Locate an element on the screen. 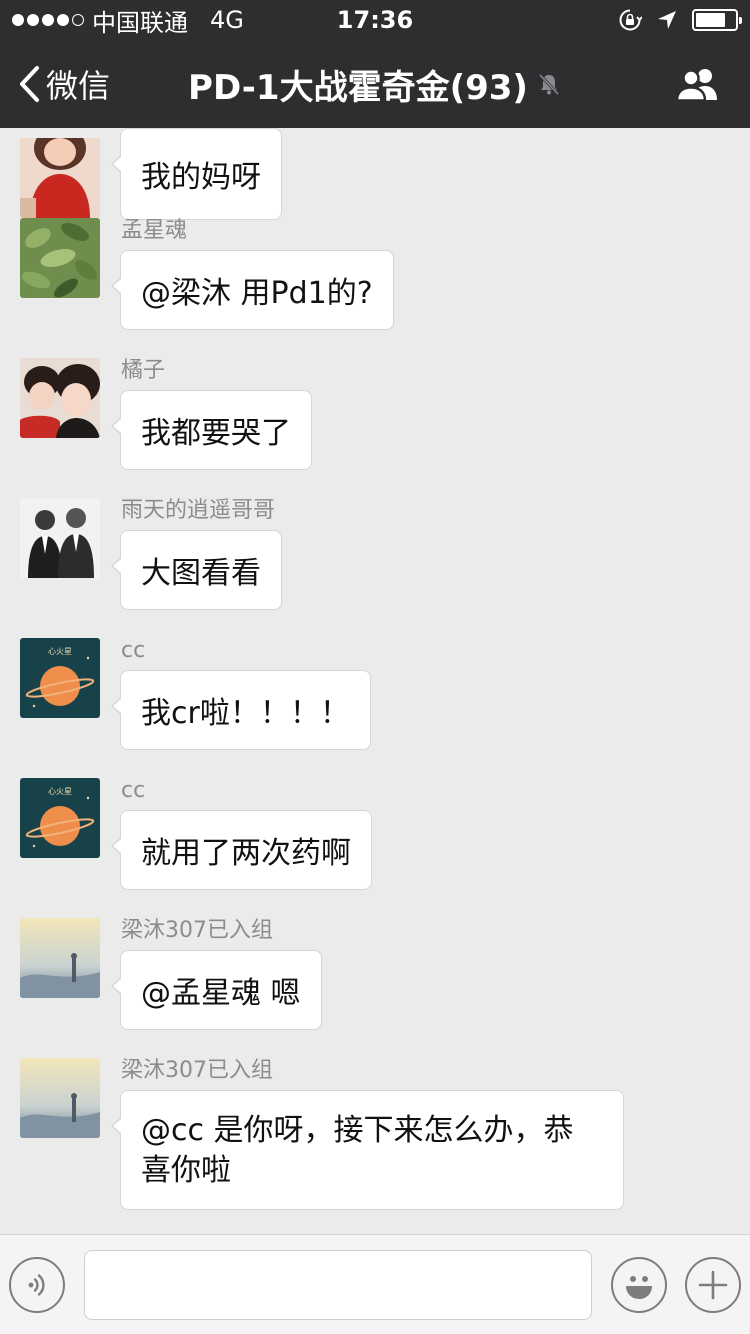 The width and height of the screenshot is (750, 1334). back-button: 微信 is located at coordinates (64, 84).